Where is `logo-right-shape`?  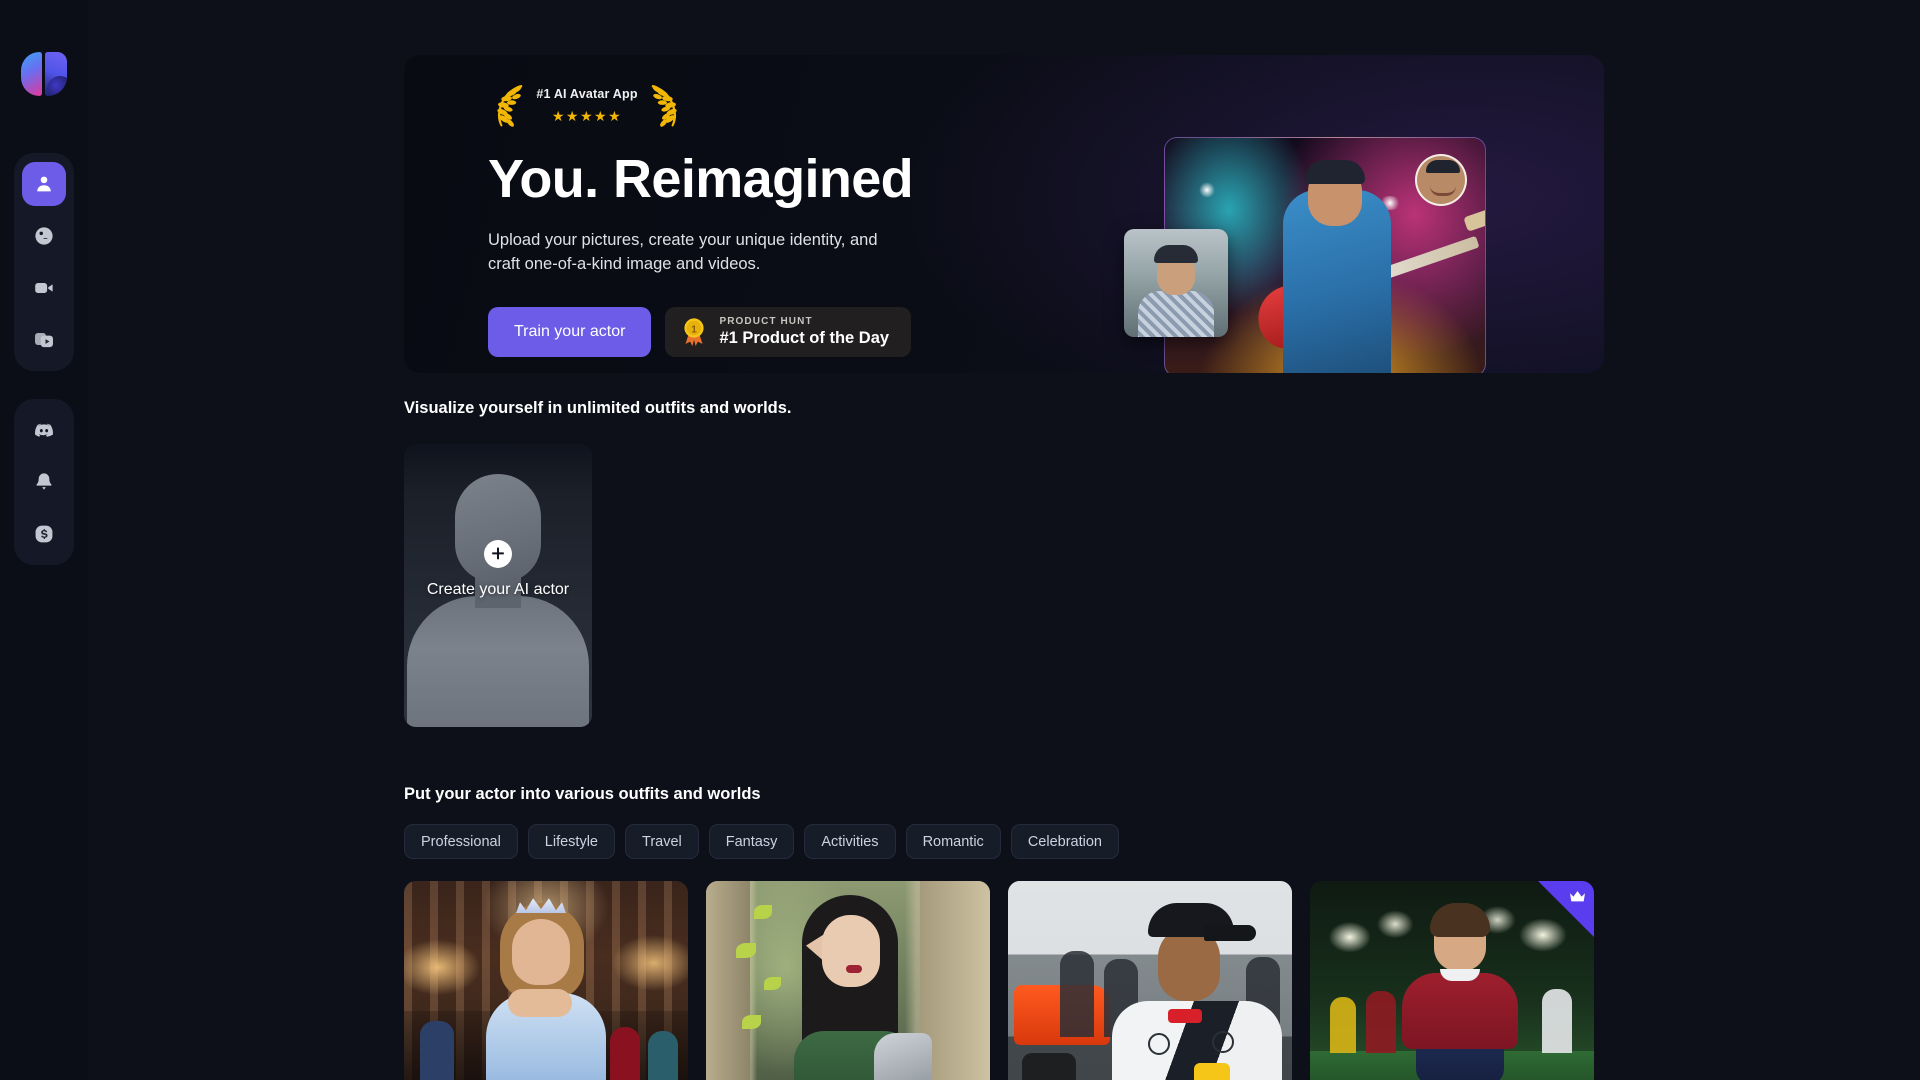
logo-right-shape is located at coordinates (56, 74).